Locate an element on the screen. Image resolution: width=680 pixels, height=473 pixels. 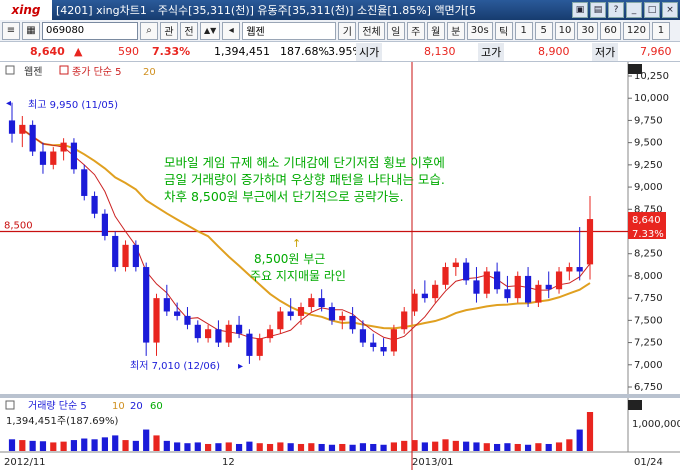
open-value: 8,130 is located at coordinates (440, 51).